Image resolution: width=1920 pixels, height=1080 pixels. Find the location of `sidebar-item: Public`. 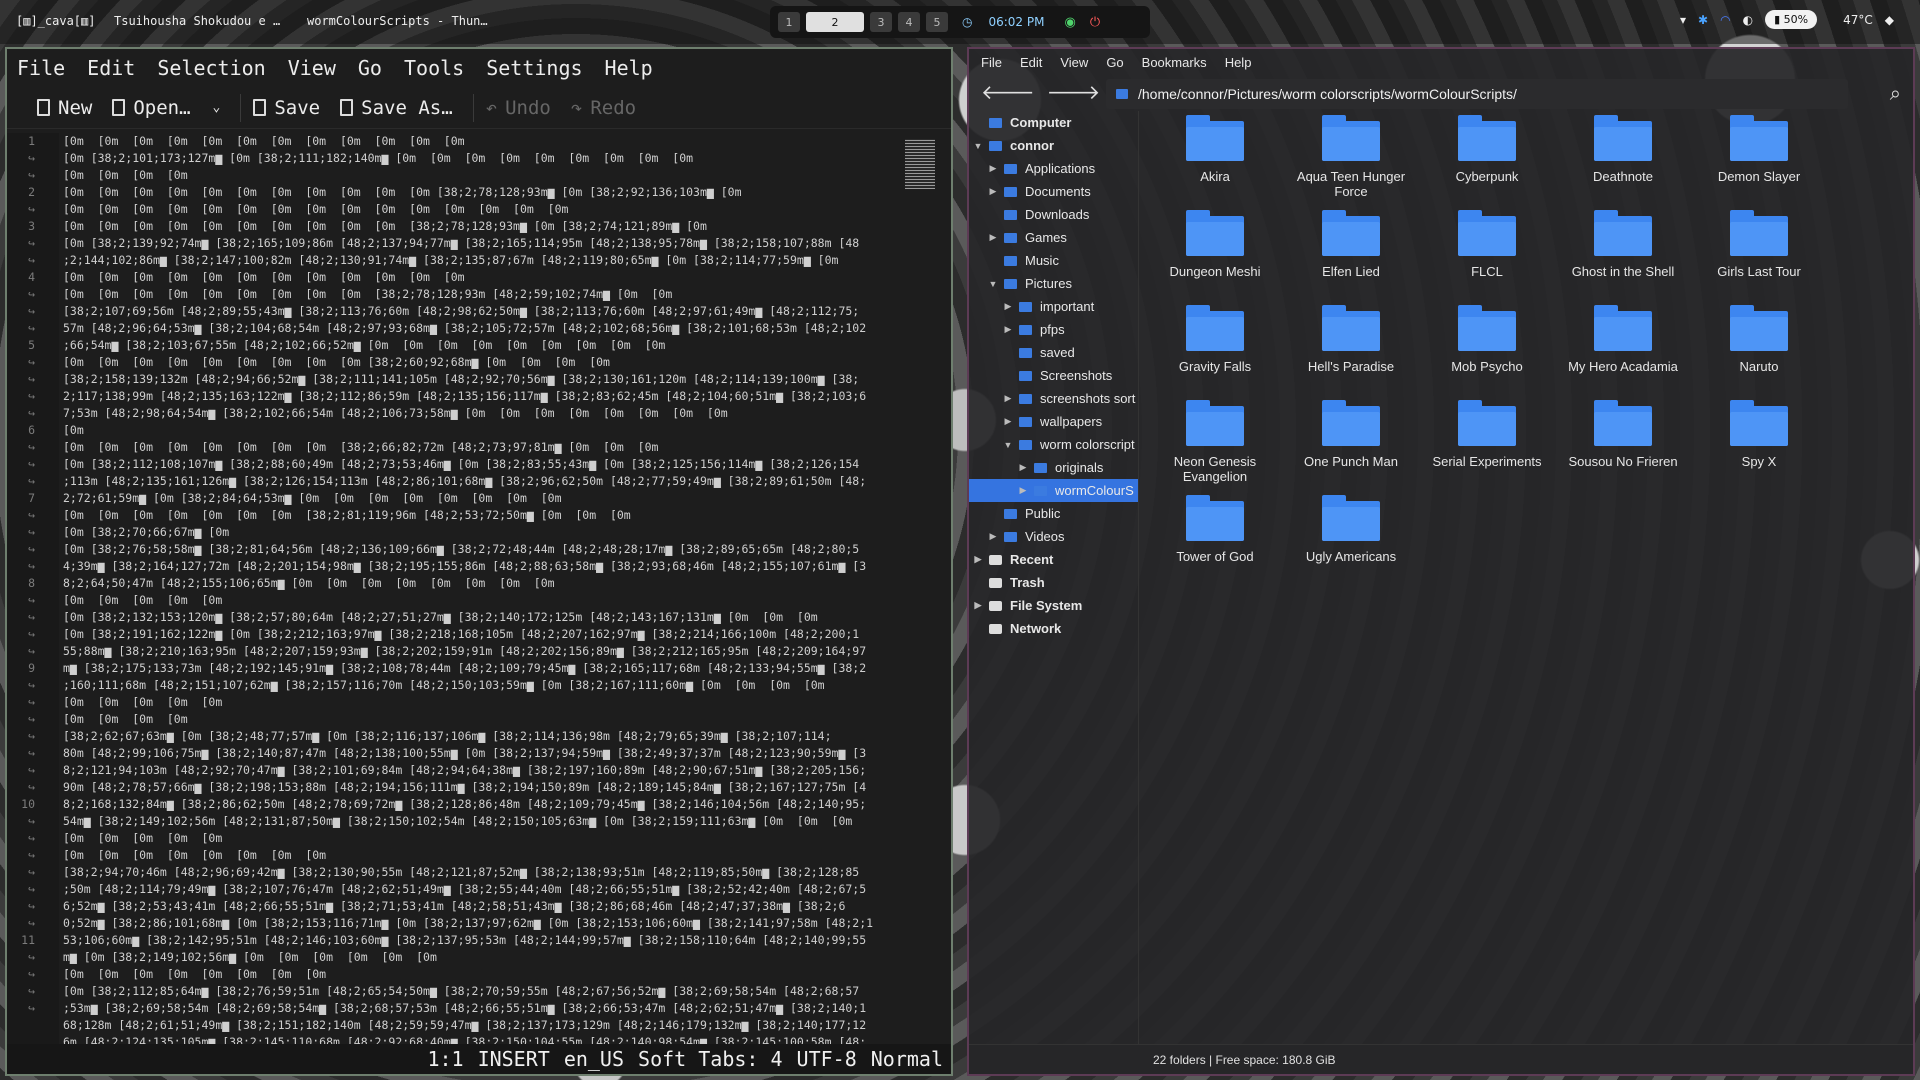

sidebar-item: Public is located at coordinates (1053, 513).